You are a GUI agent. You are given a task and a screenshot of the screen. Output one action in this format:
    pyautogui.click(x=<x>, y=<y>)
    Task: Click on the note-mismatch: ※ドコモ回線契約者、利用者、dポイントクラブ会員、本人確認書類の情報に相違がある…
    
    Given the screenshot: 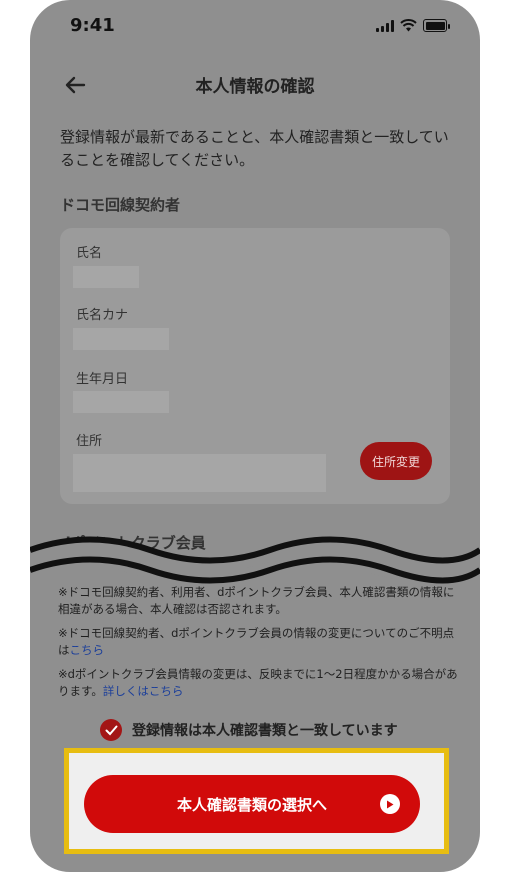 What is the action you would take?
    pyautogui.click(x=256, y=600)
    